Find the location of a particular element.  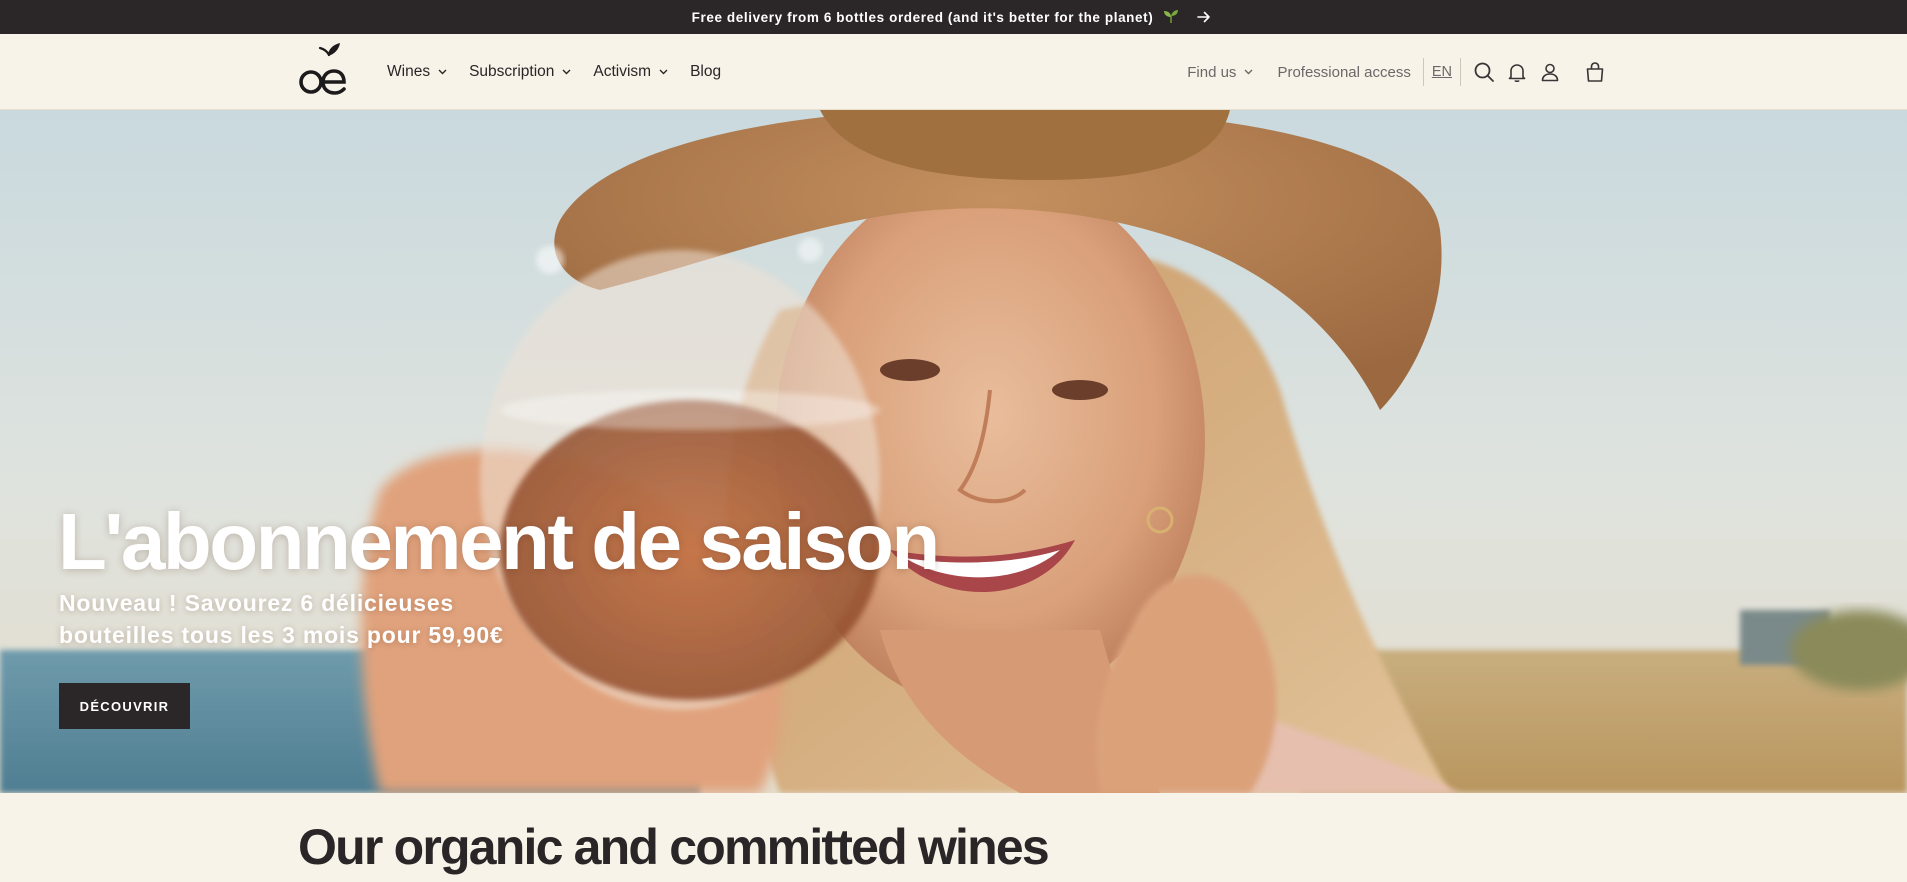

sprout-icon is located at coordinates (1171, 17).